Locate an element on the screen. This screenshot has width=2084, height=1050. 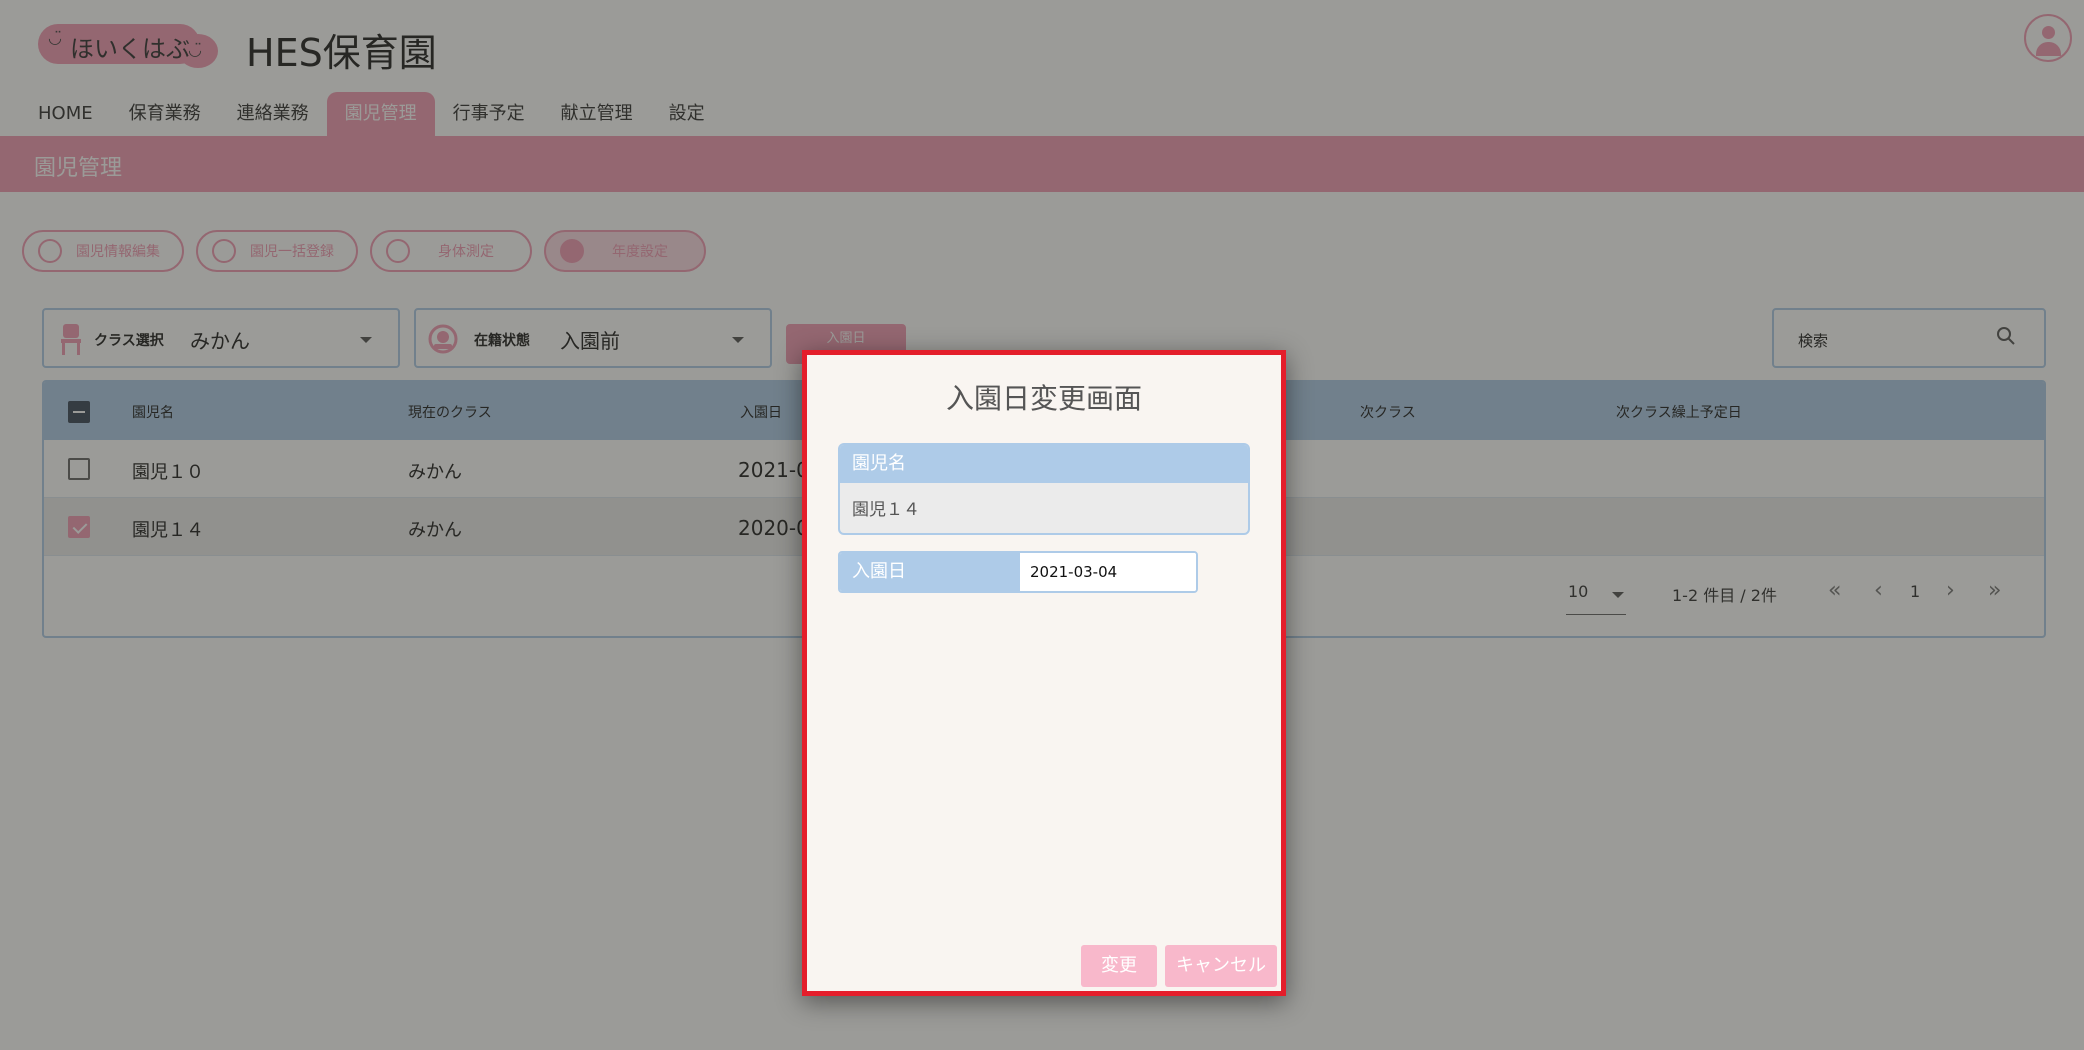
admission-date-label: 入園日 is located at coordinates (930, 572).